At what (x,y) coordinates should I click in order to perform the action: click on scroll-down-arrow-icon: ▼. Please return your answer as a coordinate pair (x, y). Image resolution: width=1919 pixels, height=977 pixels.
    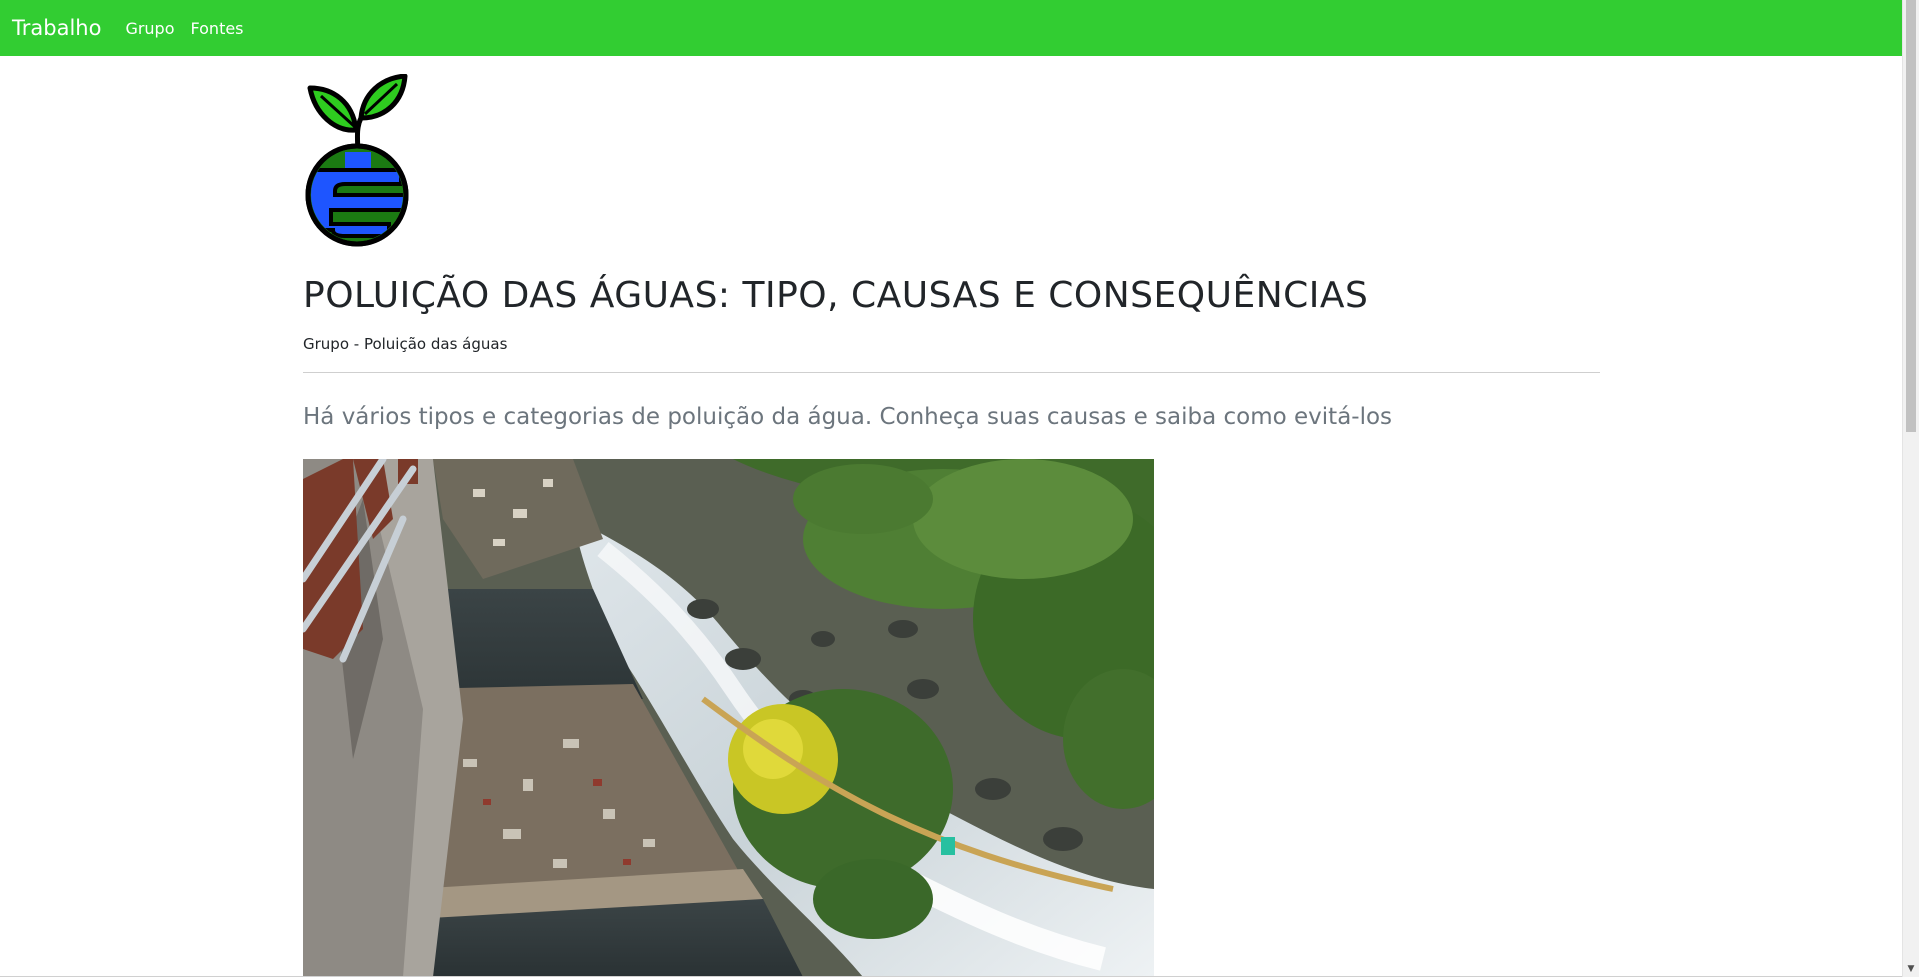
    Looking at the image, I should click on (1911, 969).